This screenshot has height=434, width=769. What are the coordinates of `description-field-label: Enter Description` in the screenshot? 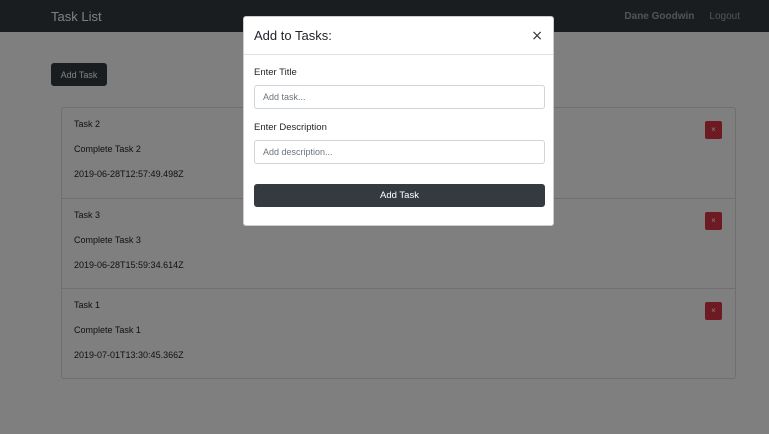 It's located at (290, 127).